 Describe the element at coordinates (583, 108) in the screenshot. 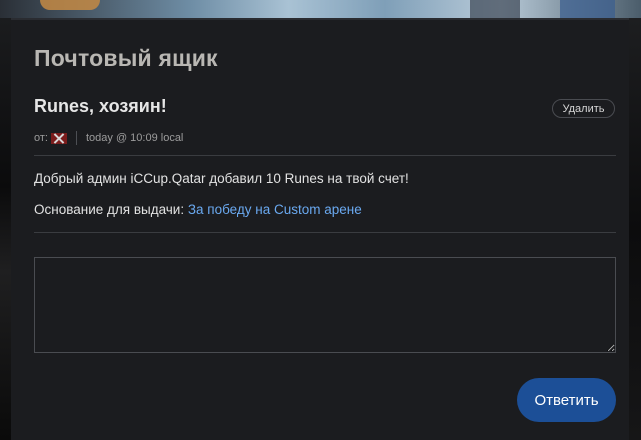

I see `delete-button: Удалить` at that location.